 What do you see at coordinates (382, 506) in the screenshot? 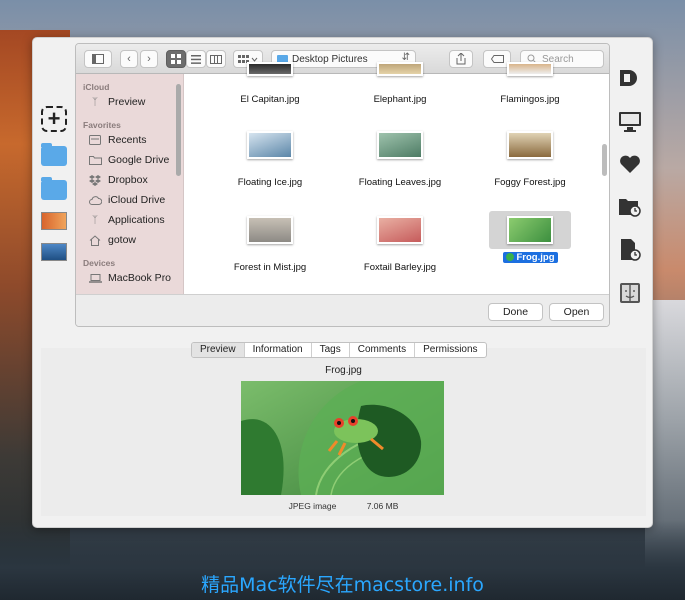
I see `file-size: 7.06 MB` at bounding box center [382, 506].